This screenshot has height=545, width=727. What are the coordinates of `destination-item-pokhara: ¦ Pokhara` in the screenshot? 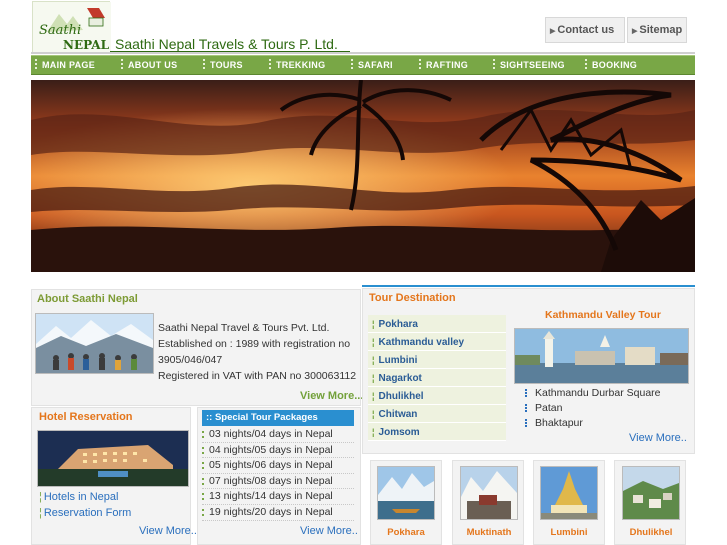 It's located at (437, 324).